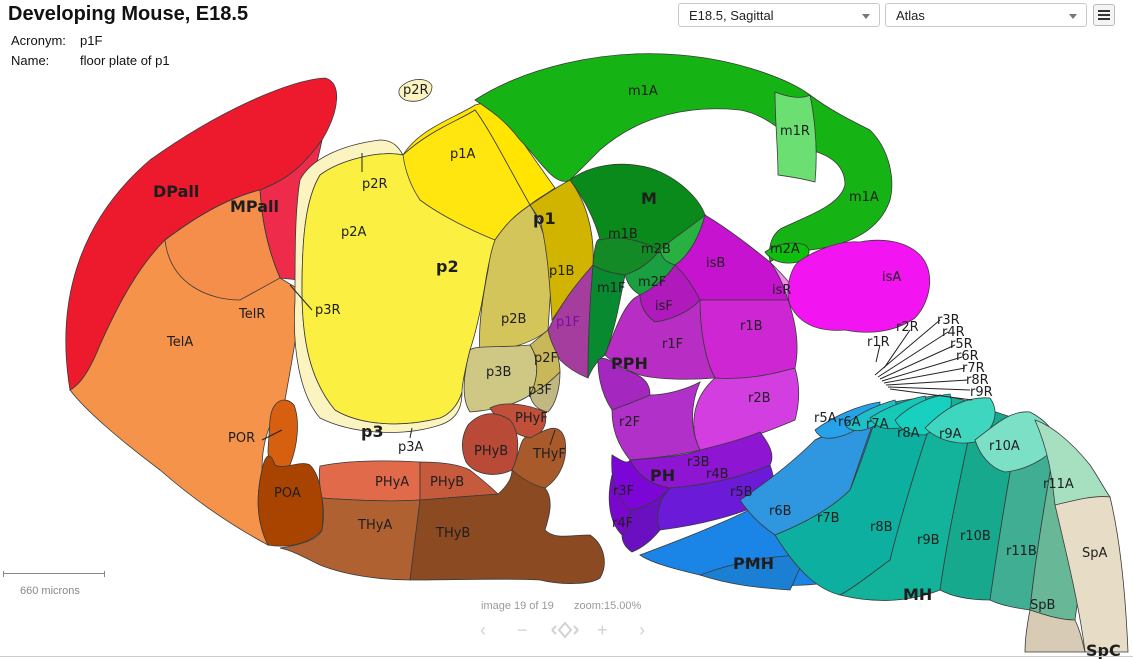  I want to click on scale-label: 660 microns, so click(50, 591).